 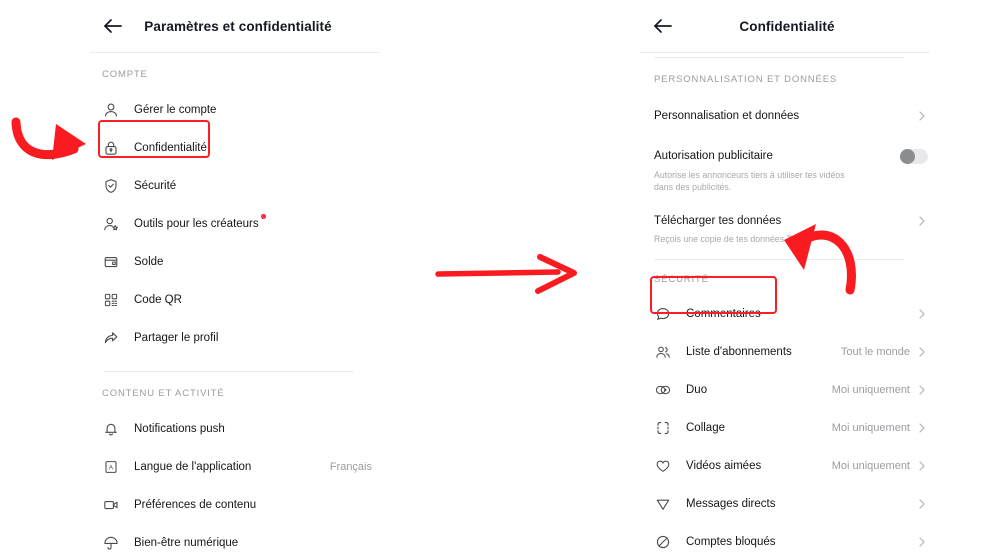 What do you see at coordinates (176, 338) in the screenshot?
I see `settings-row-label: Partager le profil` at bounding box center [176, 338].